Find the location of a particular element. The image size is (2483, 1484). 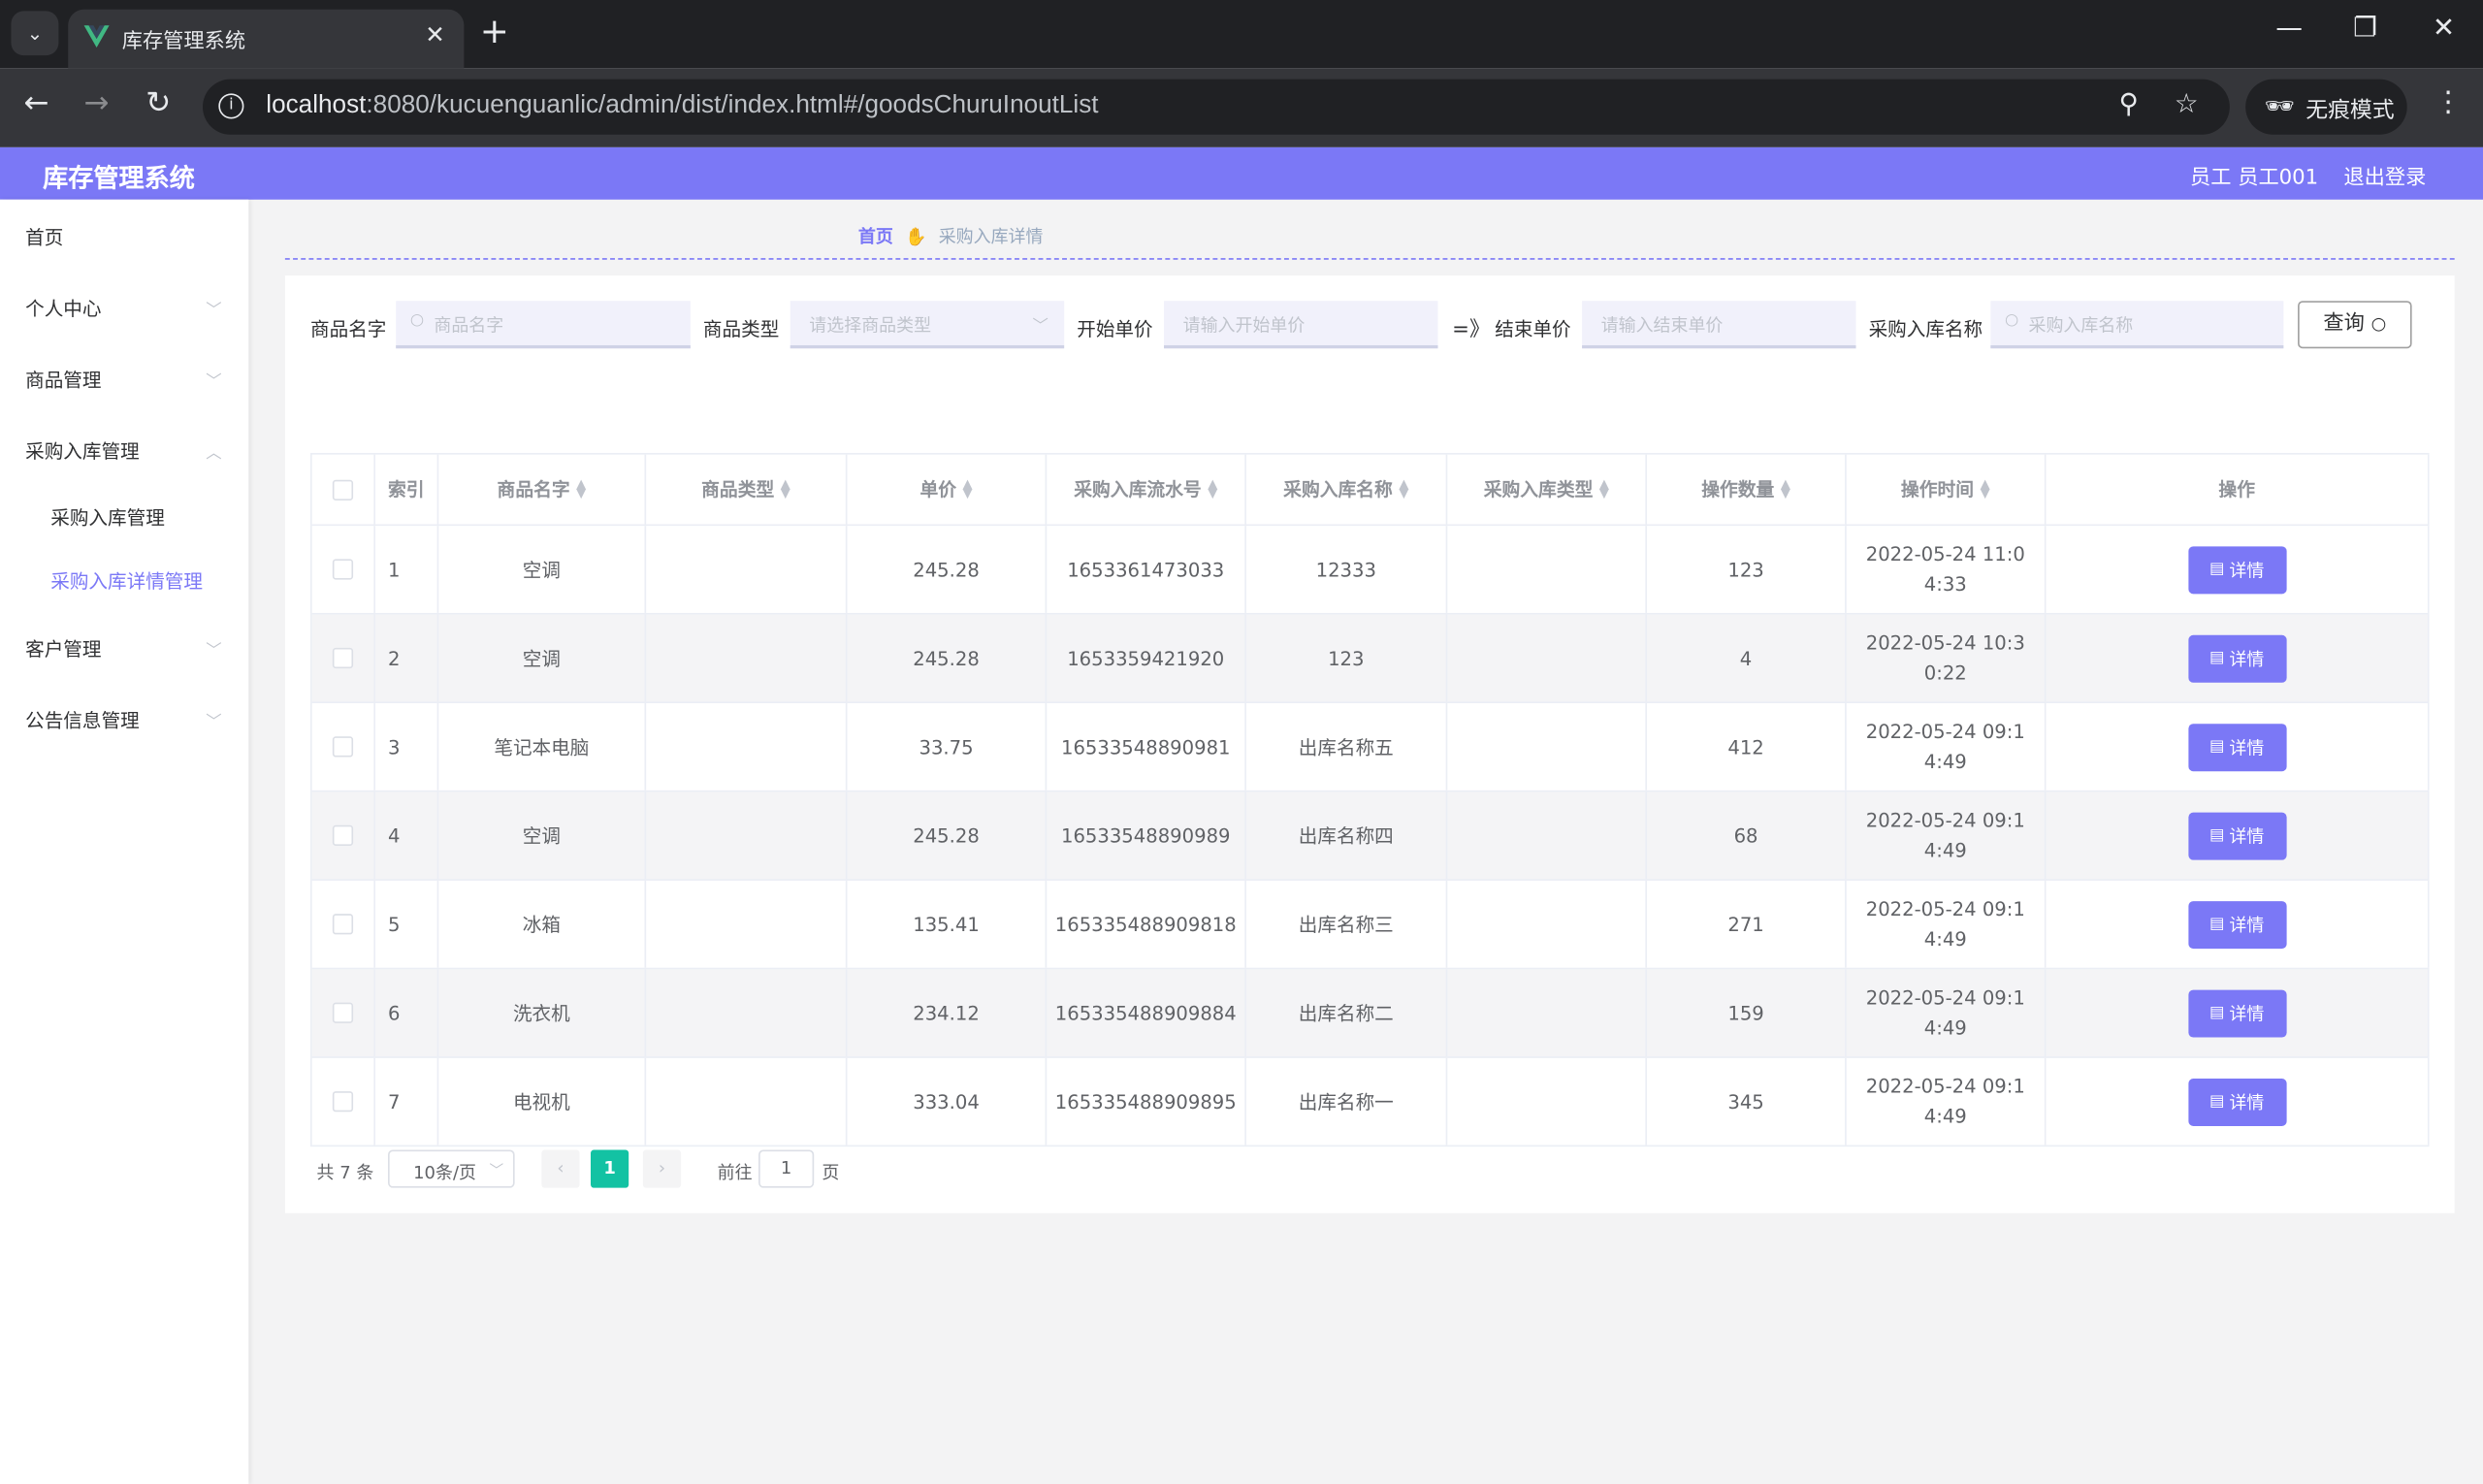

new-tab-icon: + is located at coordinates (495, 32).